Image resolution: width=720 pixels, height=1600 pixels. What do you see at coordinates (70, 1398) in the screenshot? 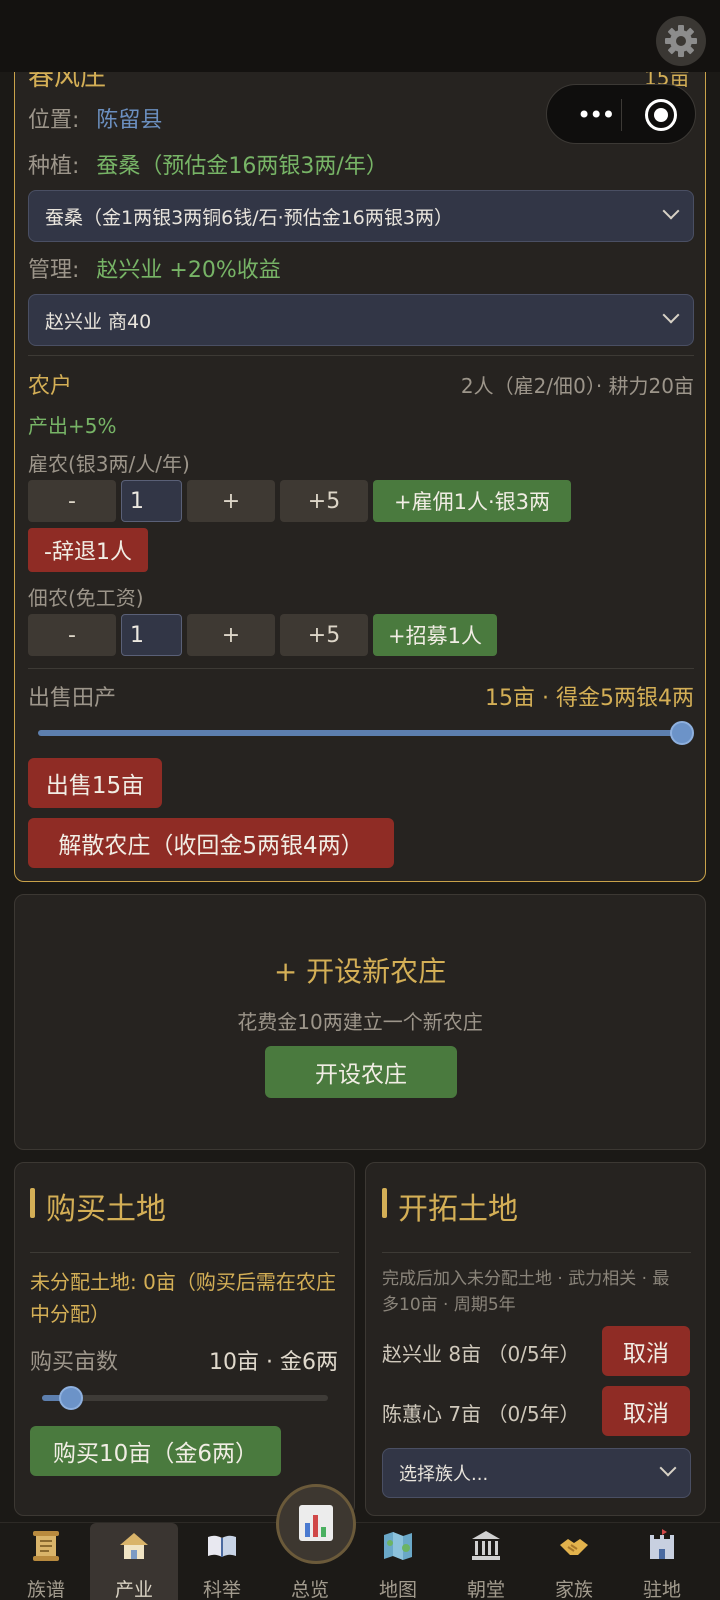
I see `buy-slider-handle` at bounding box center [70, 1398].